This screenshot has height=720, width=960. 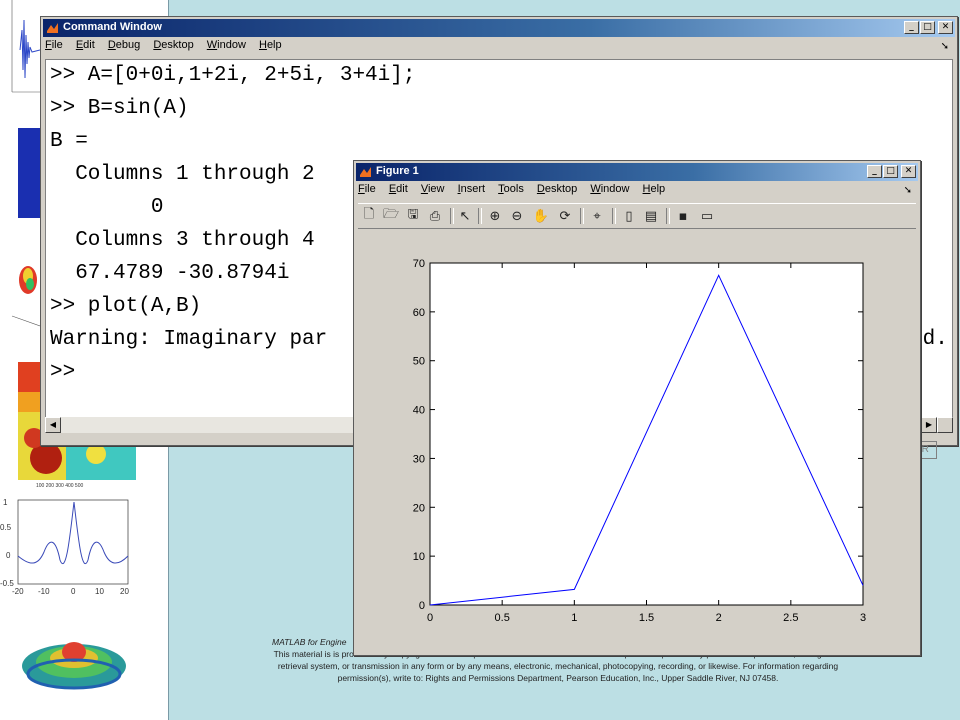 I want to click on save-icon: 🖫, so click(x=413, y=216).